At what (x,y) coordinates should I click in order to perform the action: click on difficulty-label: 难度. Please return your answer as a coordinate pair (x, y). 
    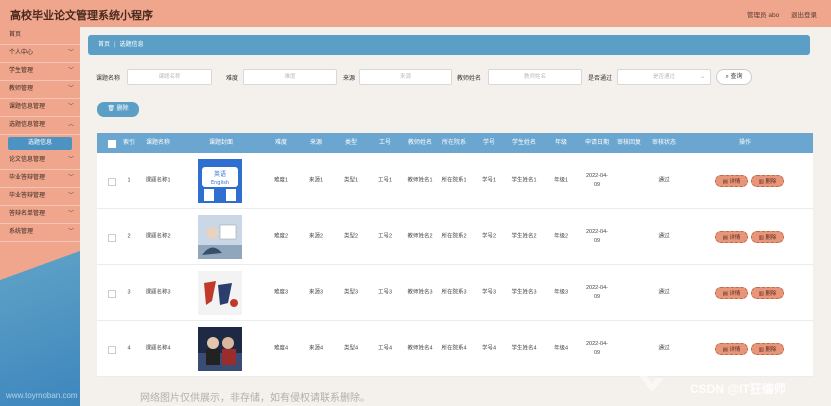
    Looking at the image, I should click on (232, 79).